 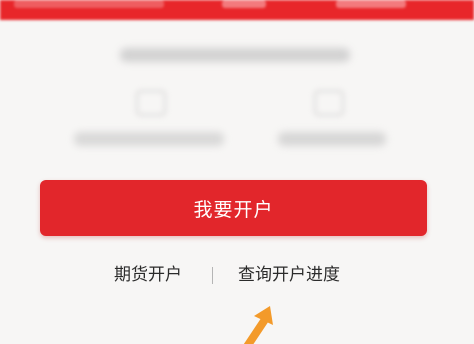 I want to click on arrow-up-right-icon, so click(x=258, y=325).